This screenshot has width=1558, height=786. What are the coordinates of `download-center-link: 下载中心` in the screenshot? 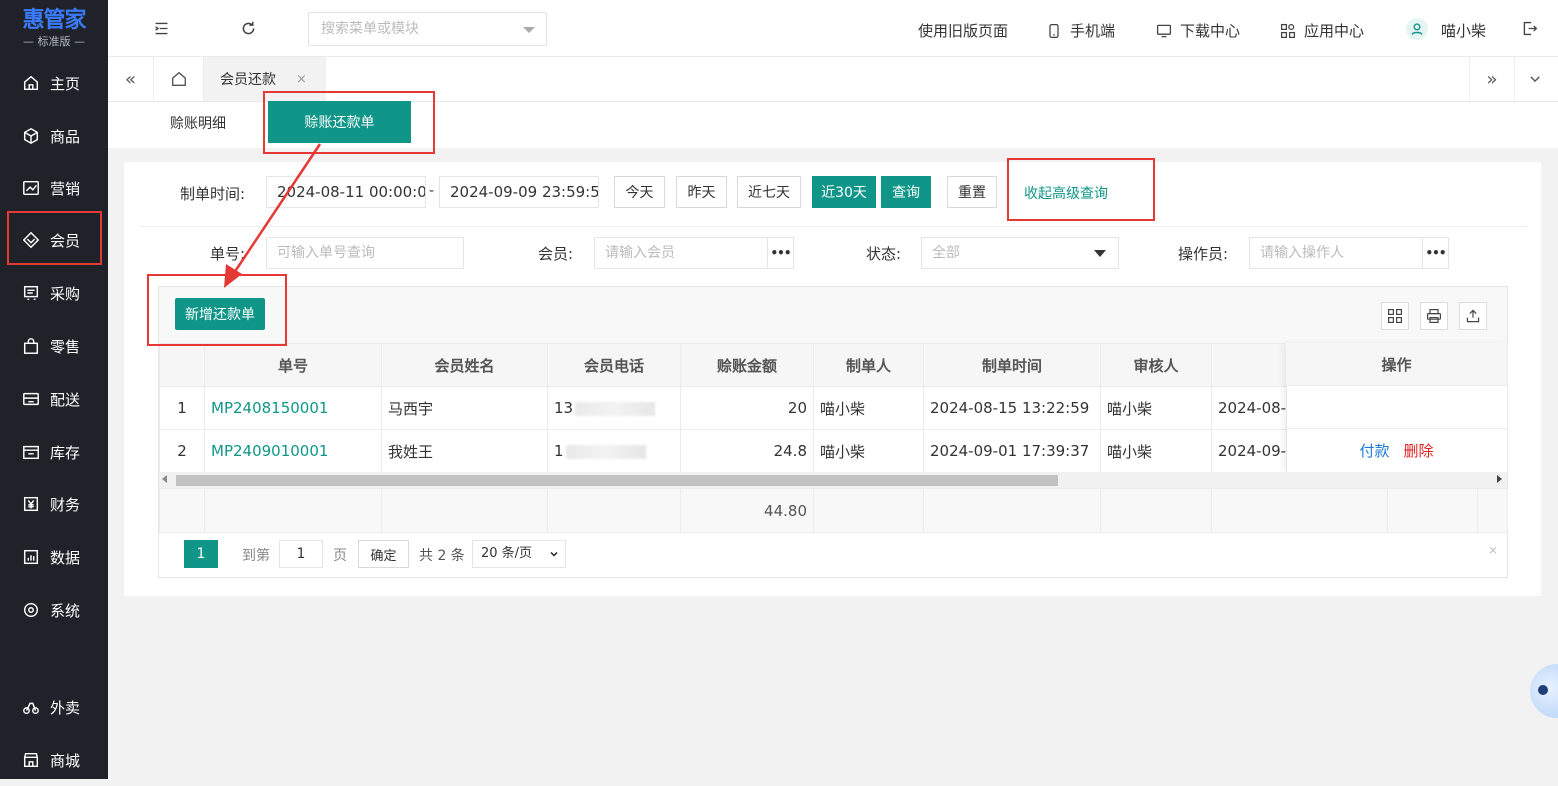 It's located at (1198, 30).